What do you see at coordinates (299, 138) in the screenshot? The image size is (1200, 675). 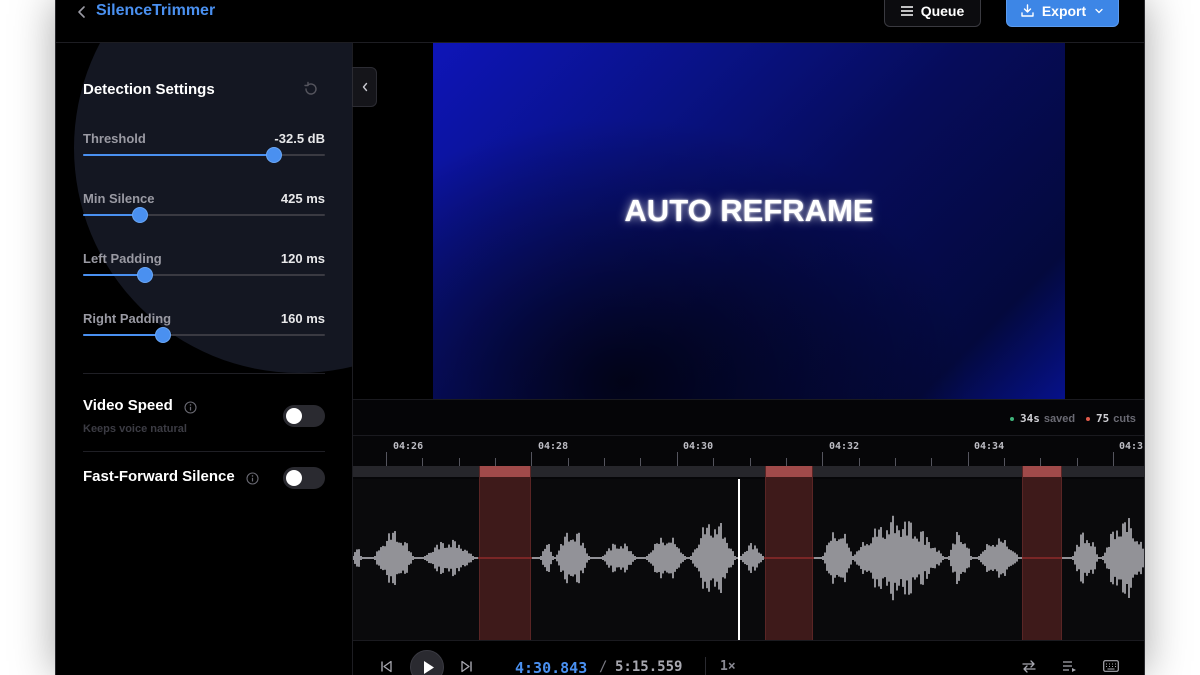 I see `slider-value: -32.5 dB` at bounding box center [299, 138].